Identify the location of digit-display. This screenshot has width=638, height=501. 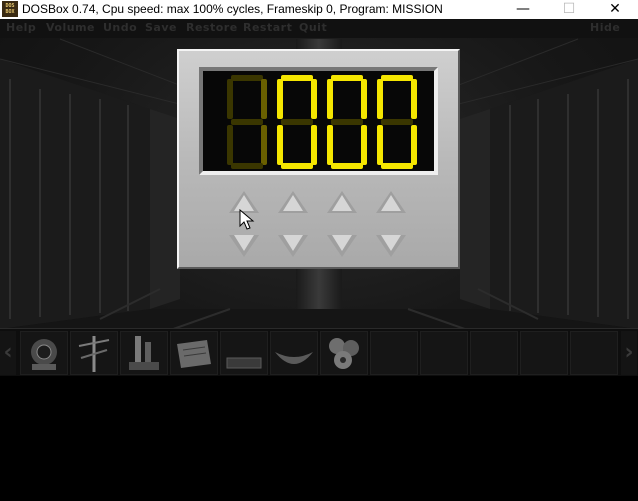
(318, 121).